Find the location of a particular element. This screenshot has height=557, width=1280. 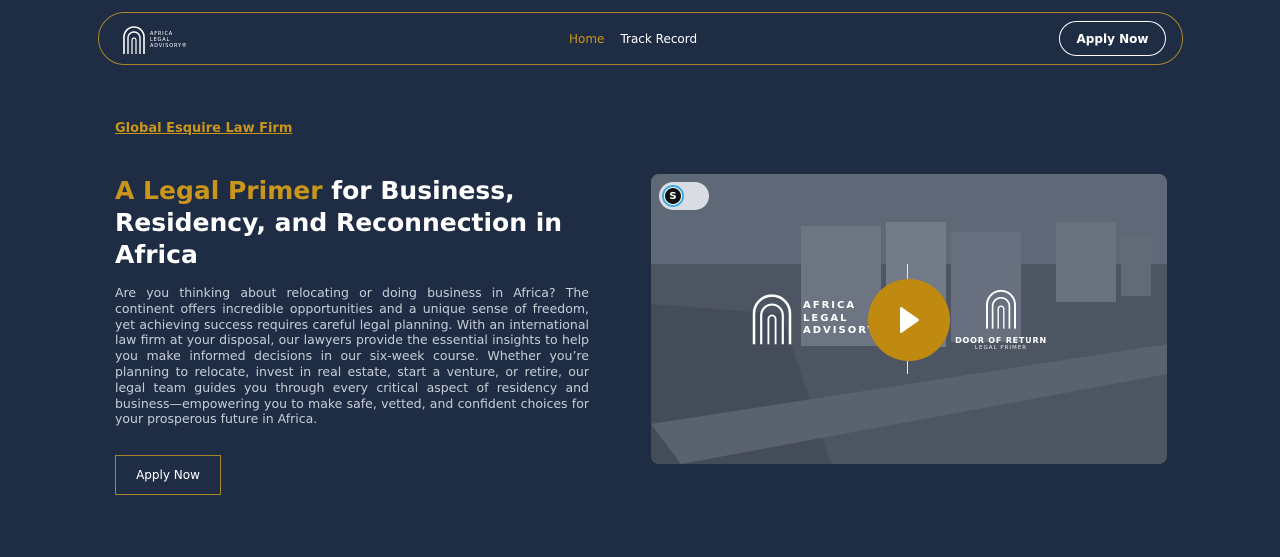

brand-logo: AFRICA LEGAL ADVISORY® is located at coordinates (155, 40).